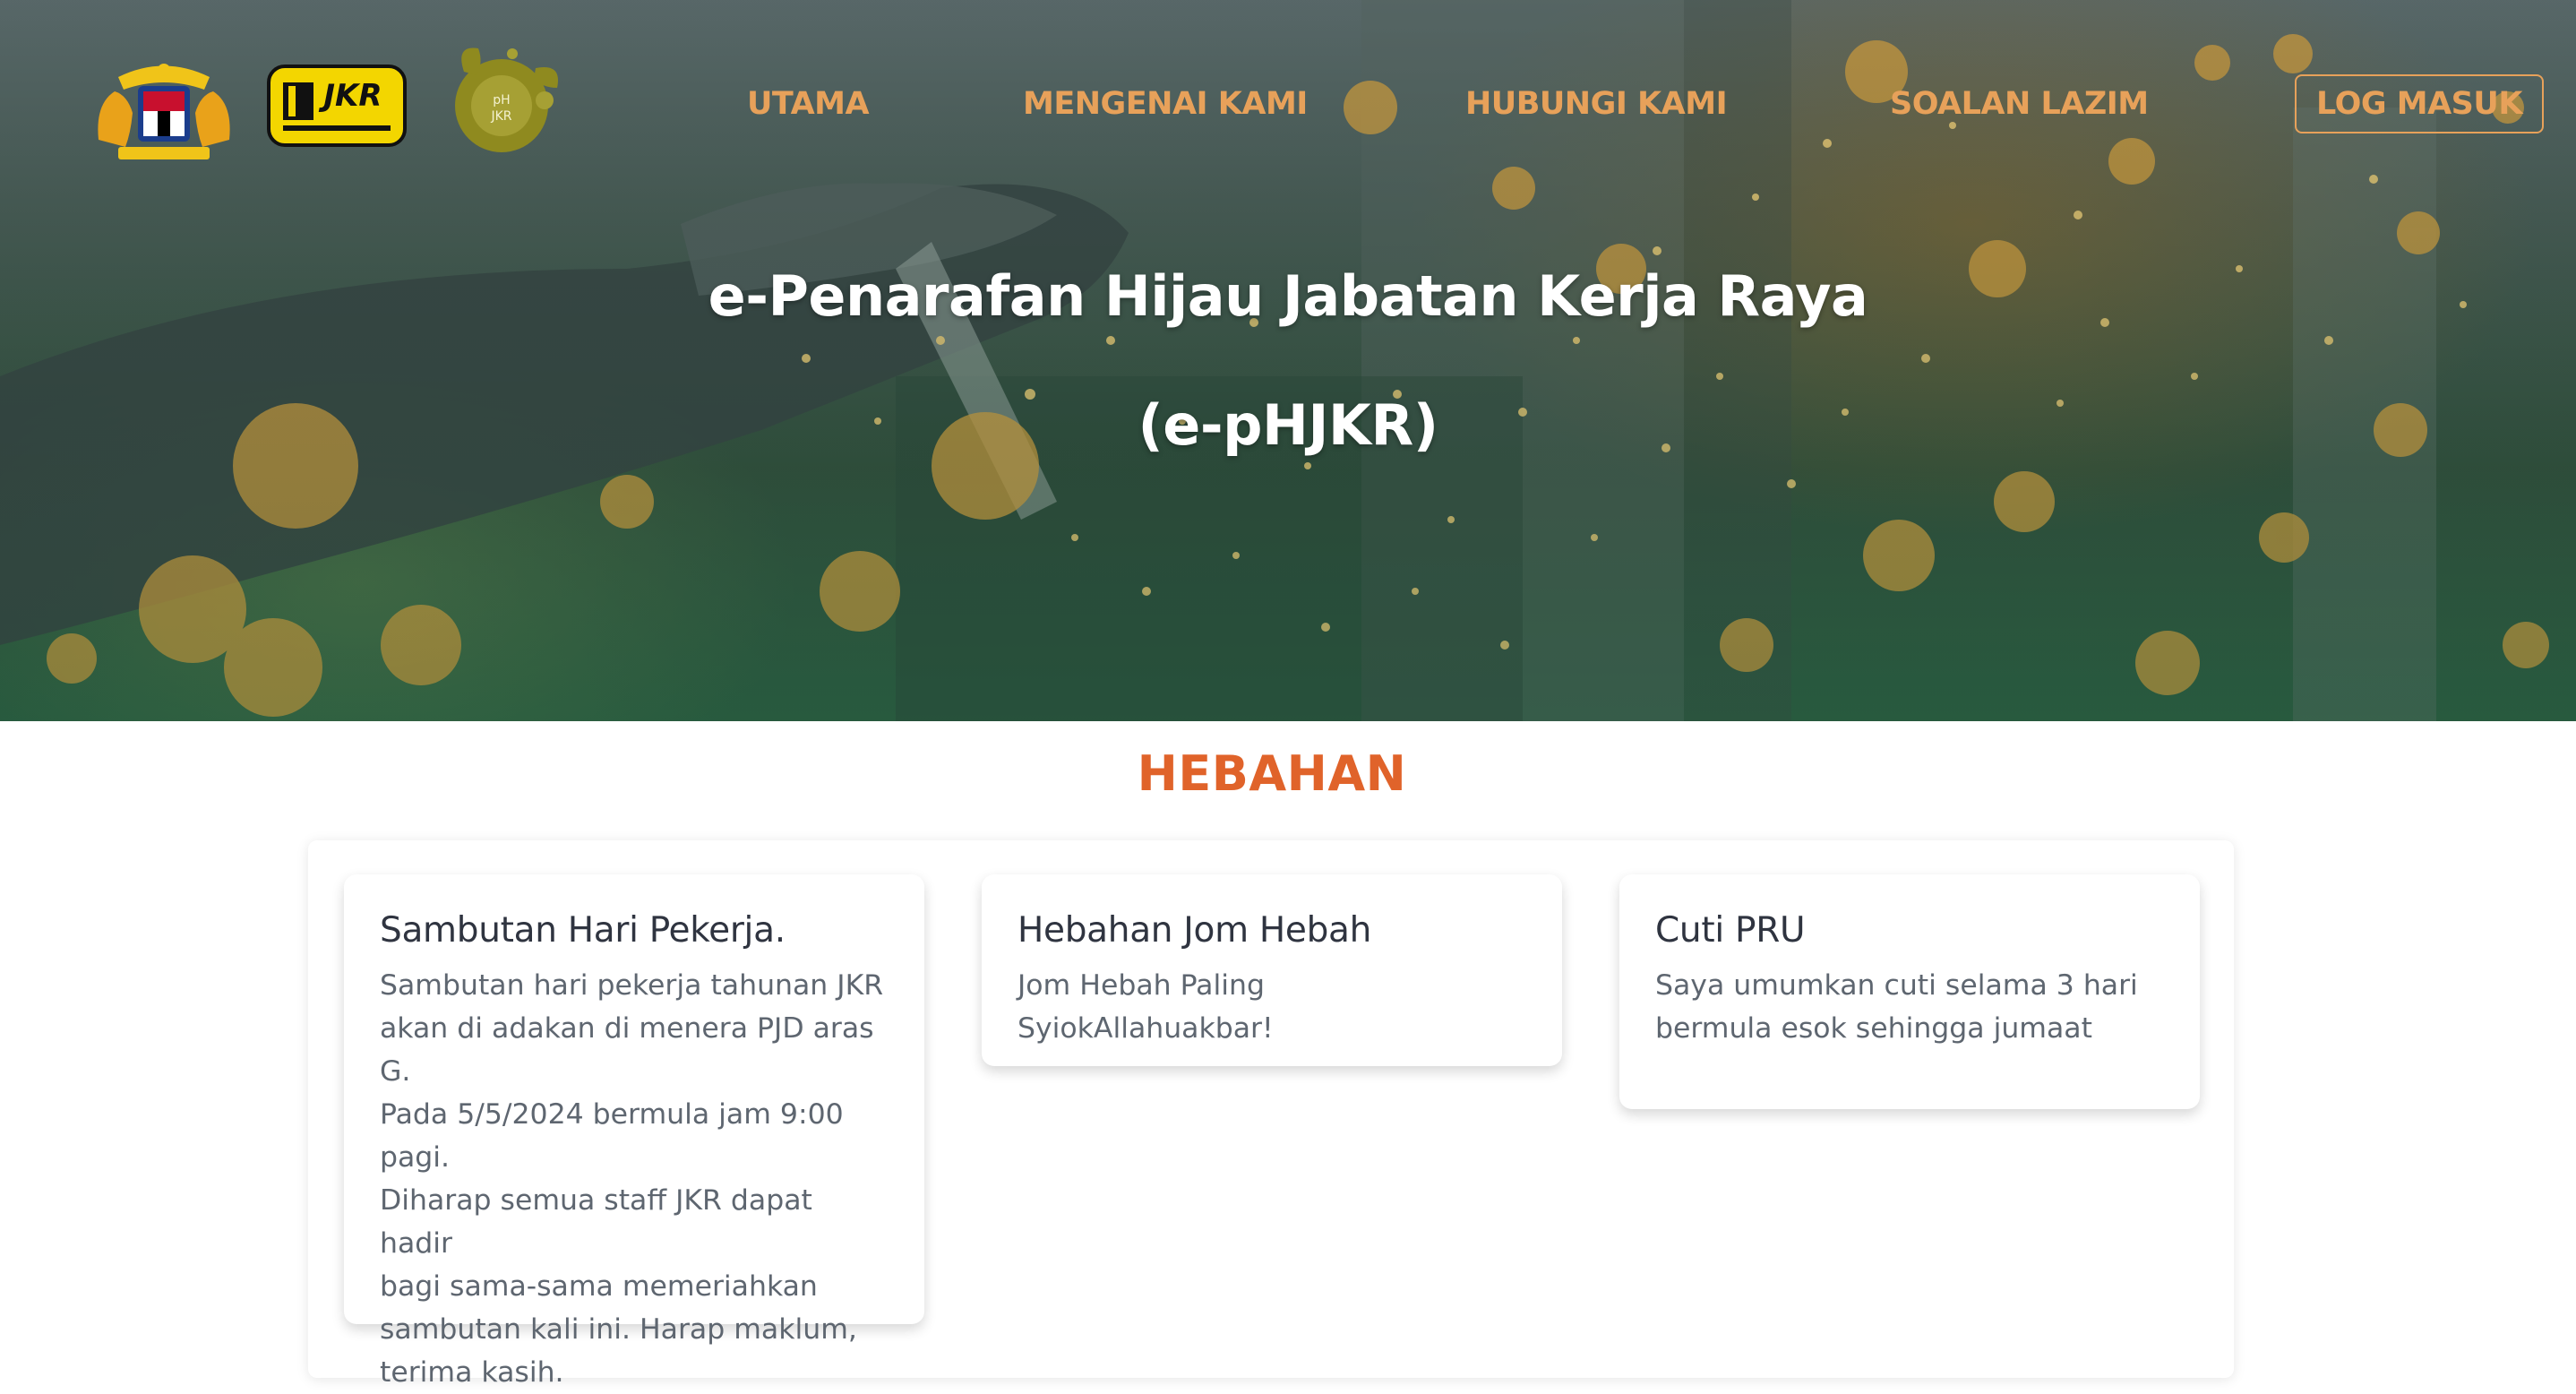 The image size is (2576, 1394). Describe the element at coordinates (612, 1136) in the screenshot. I see `card-body-line: Pada 5/5/2024 bermula jam 9:00 pagi.` at that location.